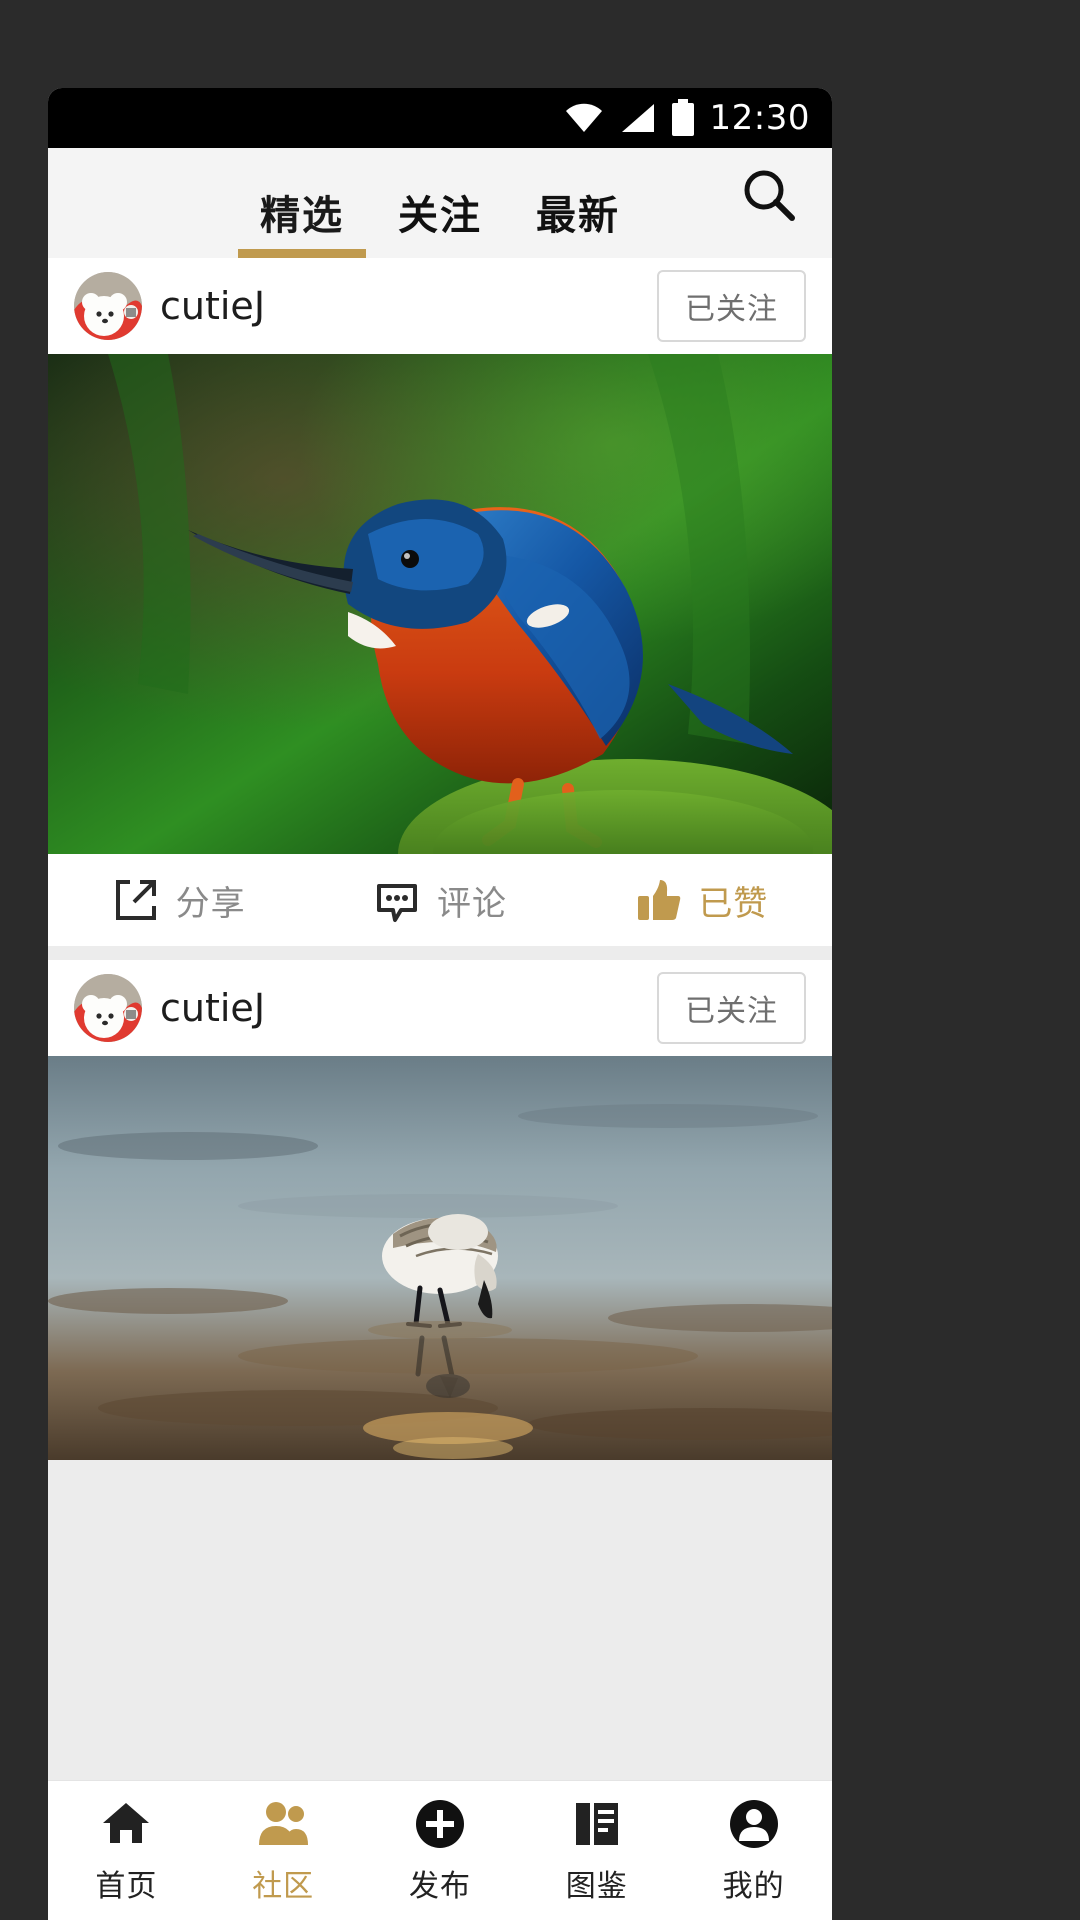 This screenshot has height=1920, width=1080. I want to click on search-button, so click(769, 195).